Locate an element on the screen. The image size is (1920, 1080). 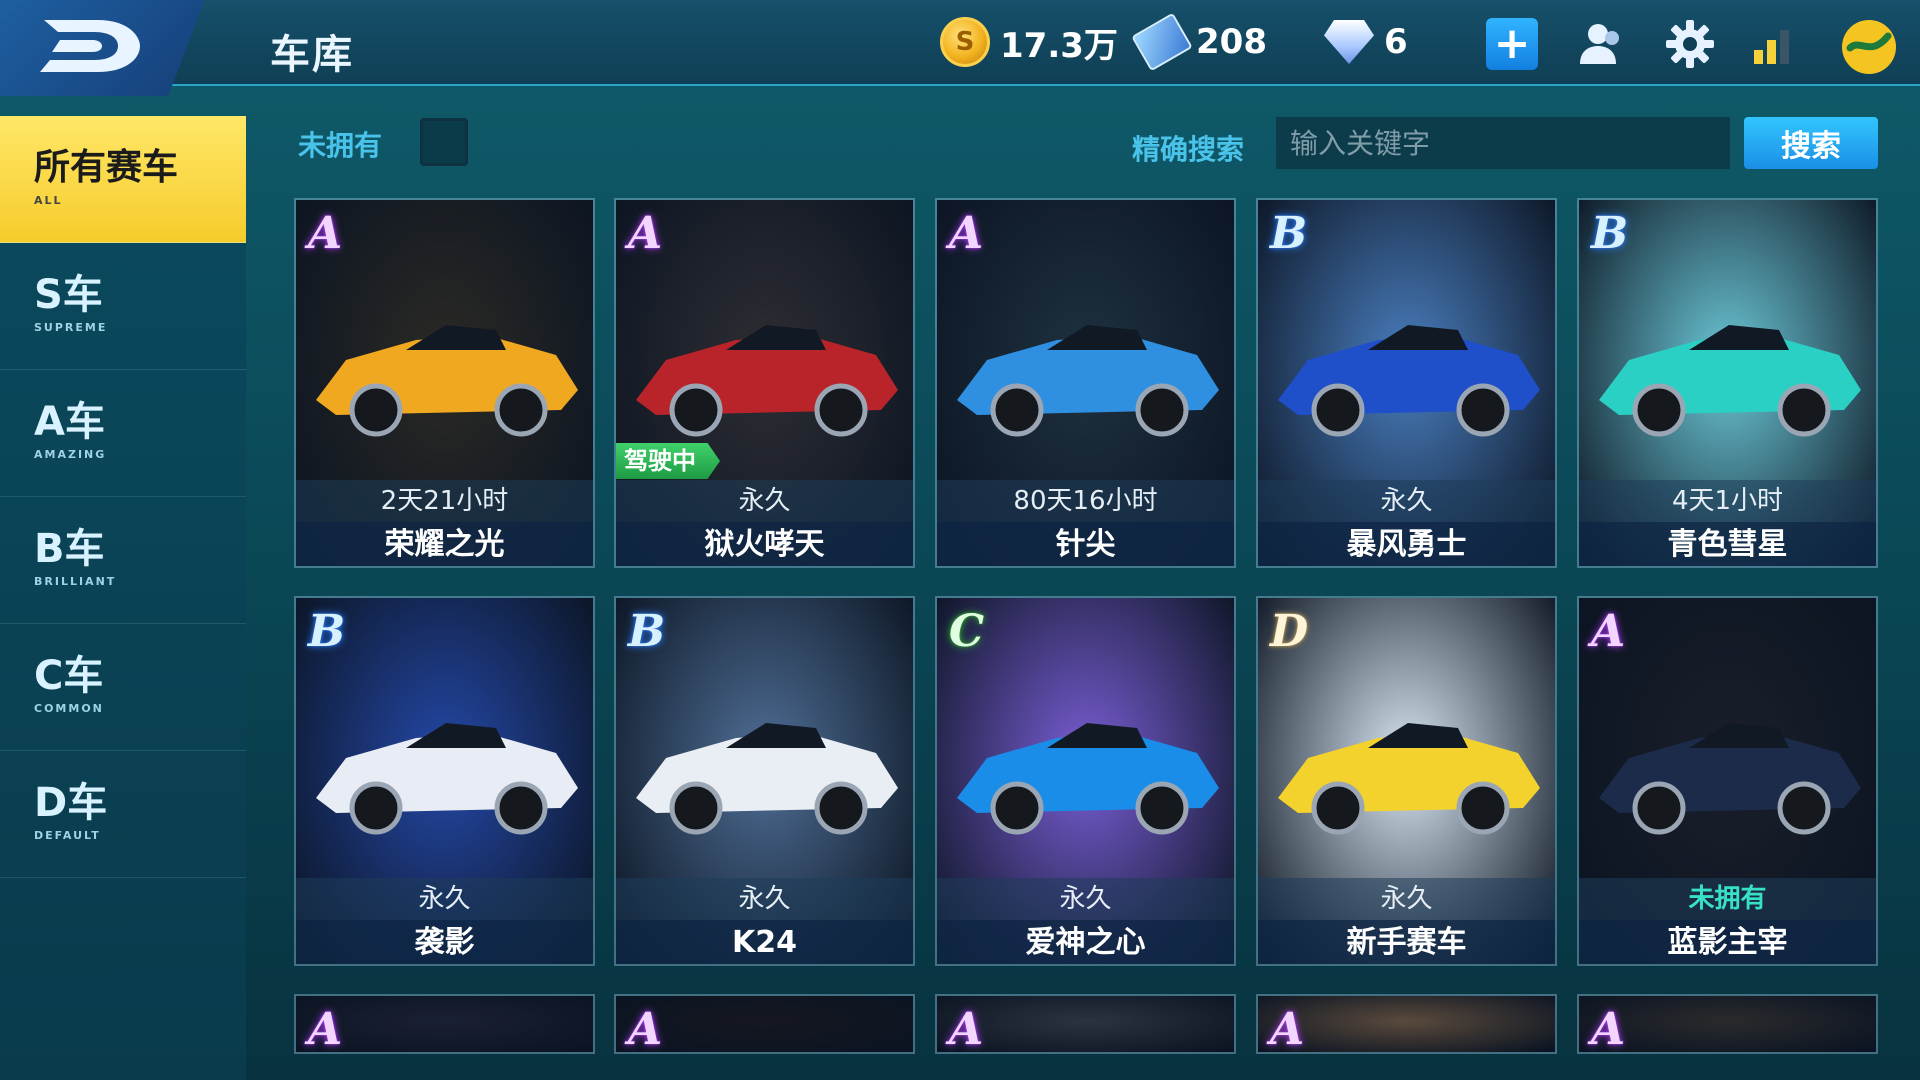
diamond-icon is located at coordinates (1349, 42).